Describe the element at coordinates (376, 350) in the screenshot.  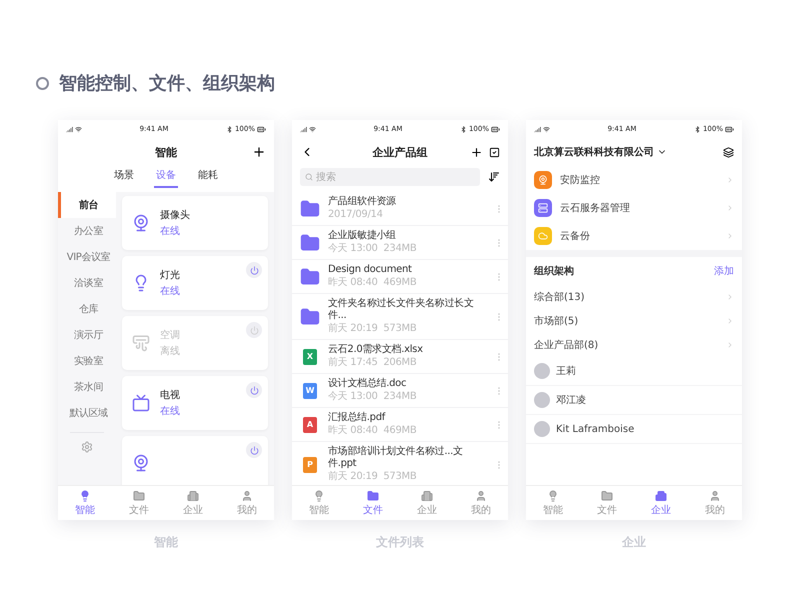
I see `file-name: 云石2.0需求文档.xlsx` at that location.